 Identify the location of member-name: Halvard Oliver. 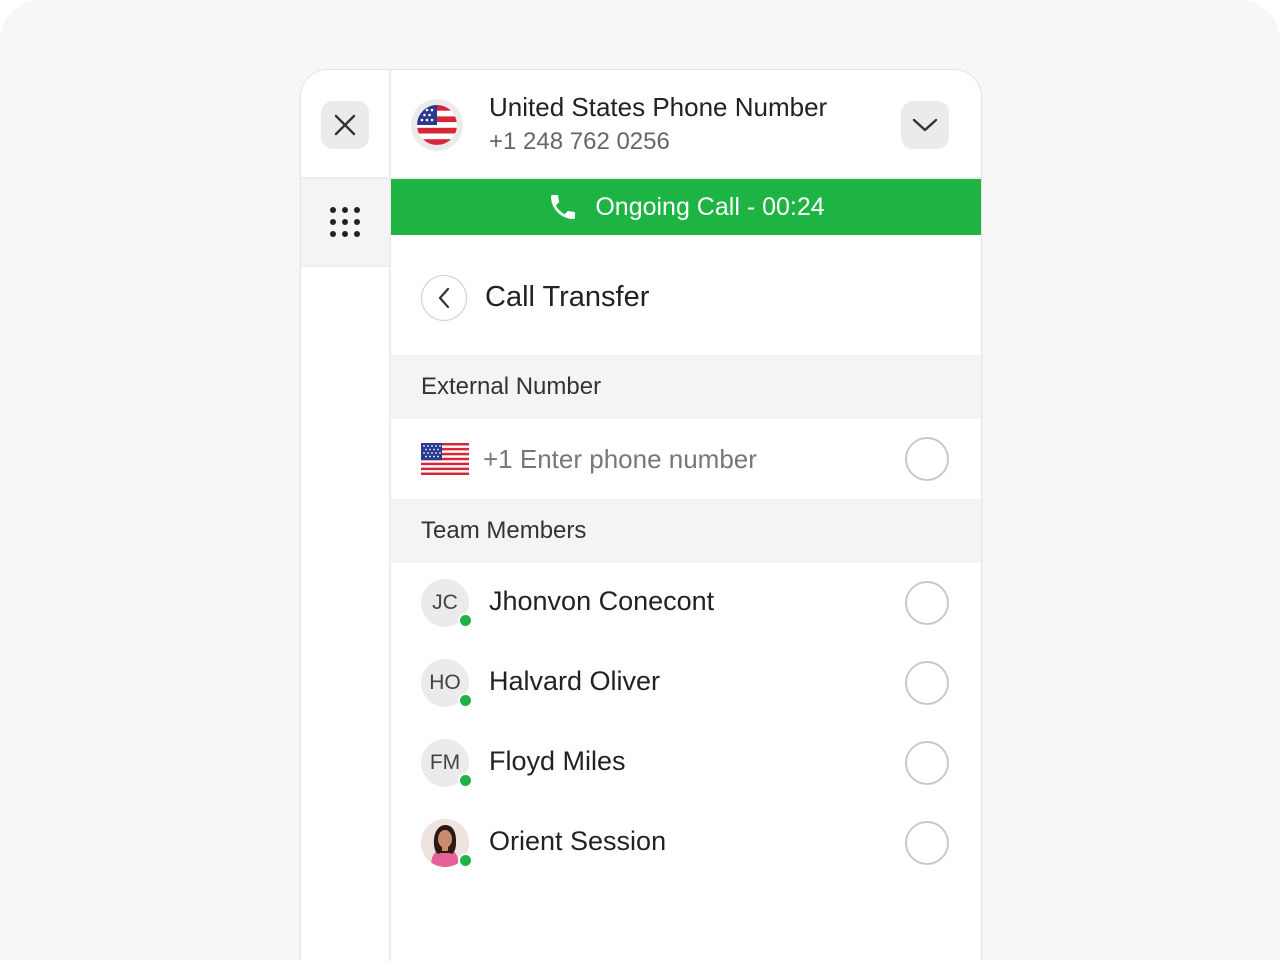
(575, 681).